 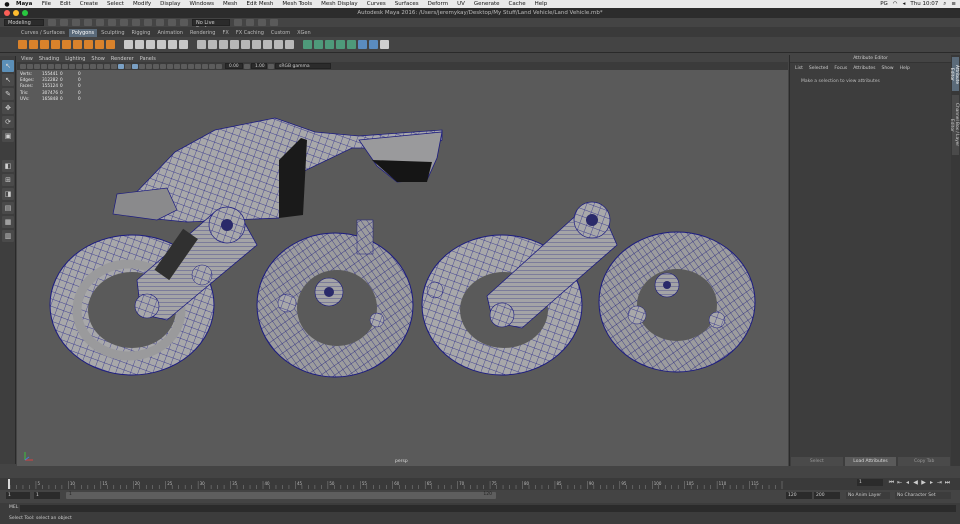 What do you see at coordinates (160, 22) in the screenshot?
I see `snap-to-curve-icon` at bounding box center [160, 22].